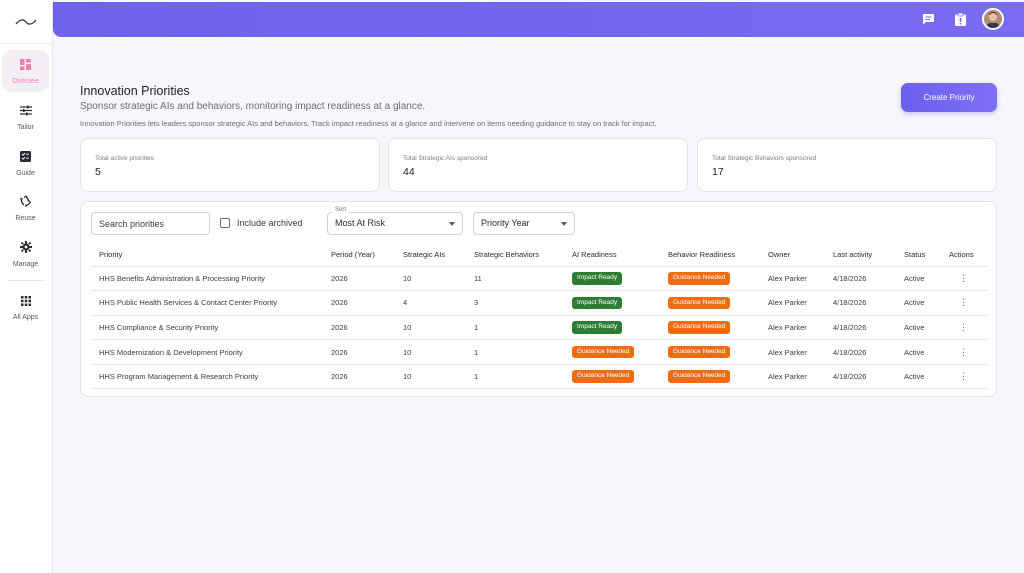 The width and height of the screenshot is (1024, 573). I want to click on stat-value: 17, so click(718, 172).